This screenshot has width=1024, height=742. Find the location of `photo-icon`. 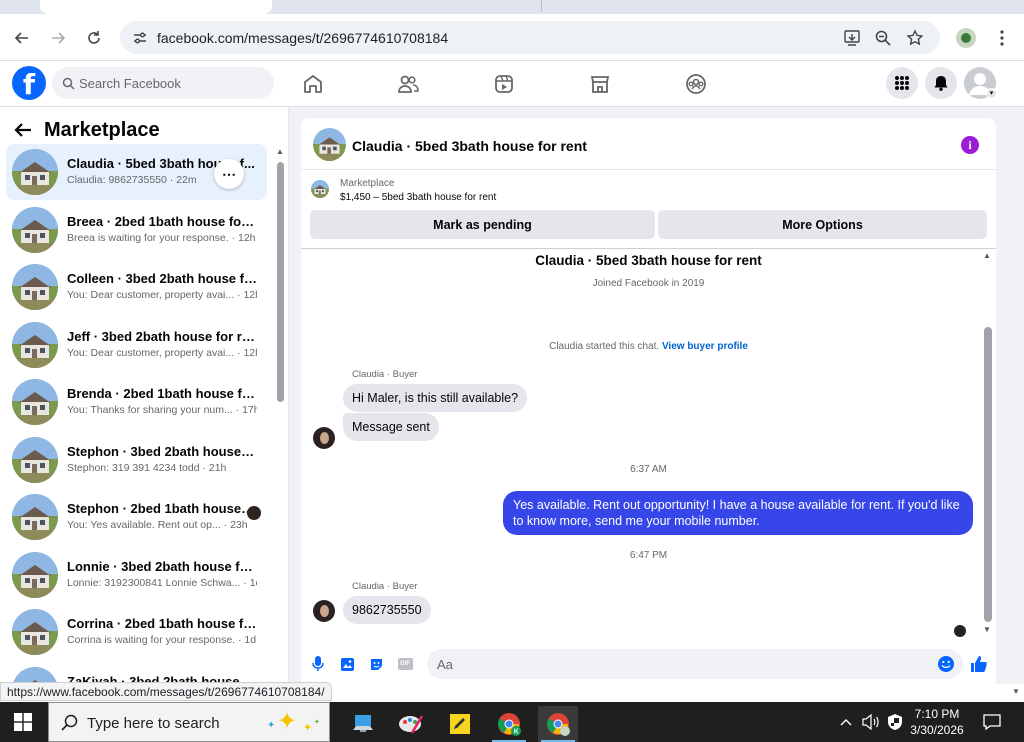

photo-icon is located at coordinates (347, 664).